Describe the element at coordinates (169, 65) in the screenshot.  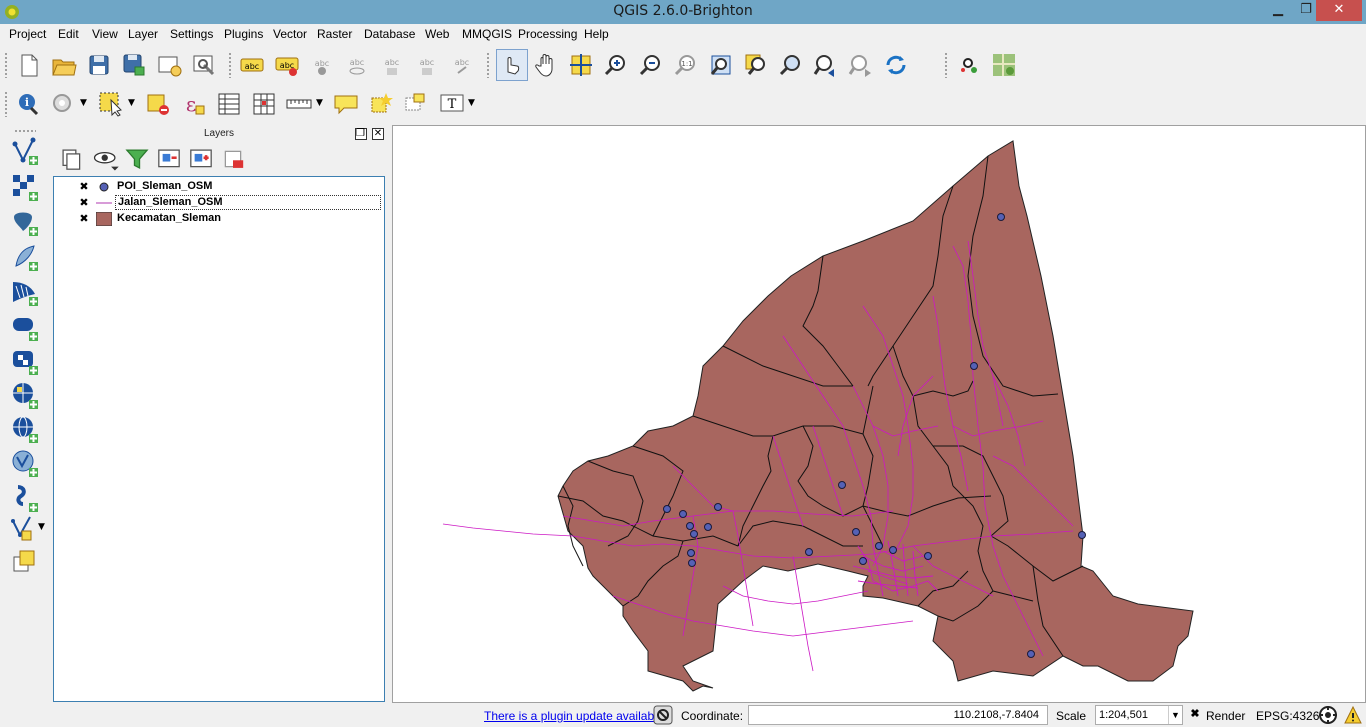
I see `new-print-composer-icon` at that location.